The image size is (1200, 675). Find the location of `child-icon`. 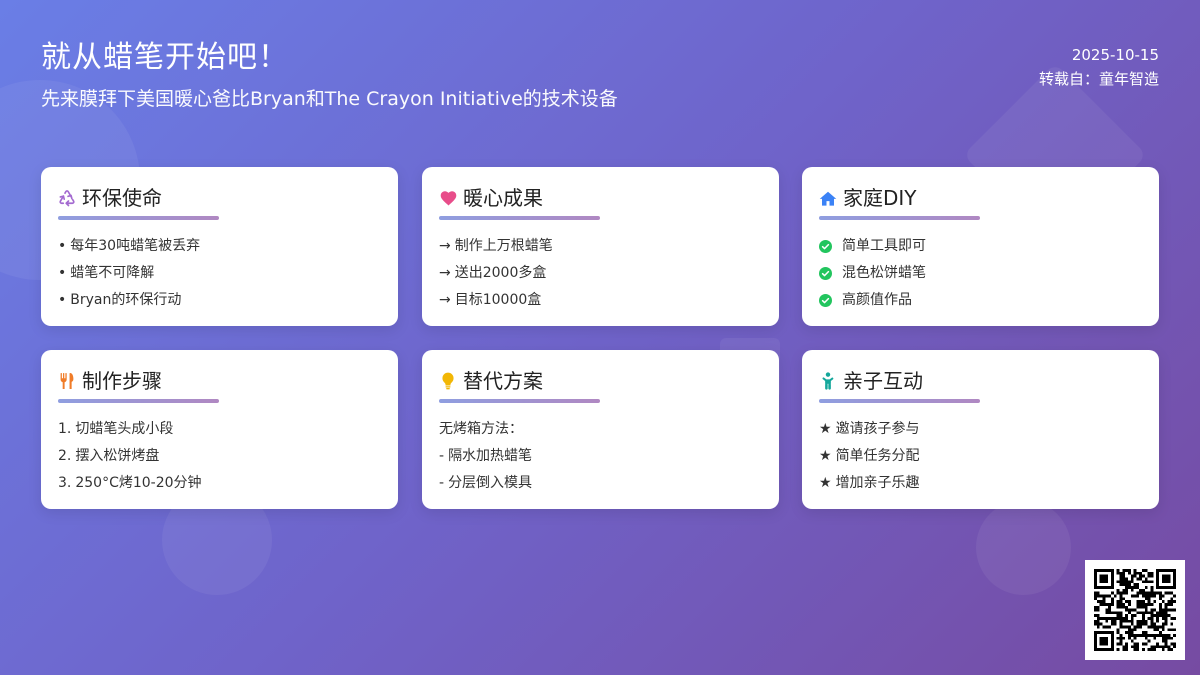

child-icon is located at coordinates (828, 381).